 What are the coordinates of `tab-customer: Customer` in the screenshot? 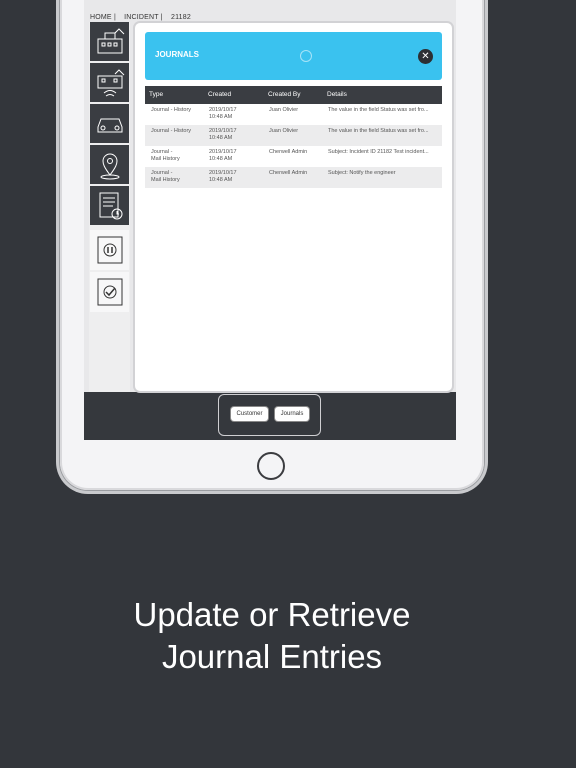 It's located at (249, 414).